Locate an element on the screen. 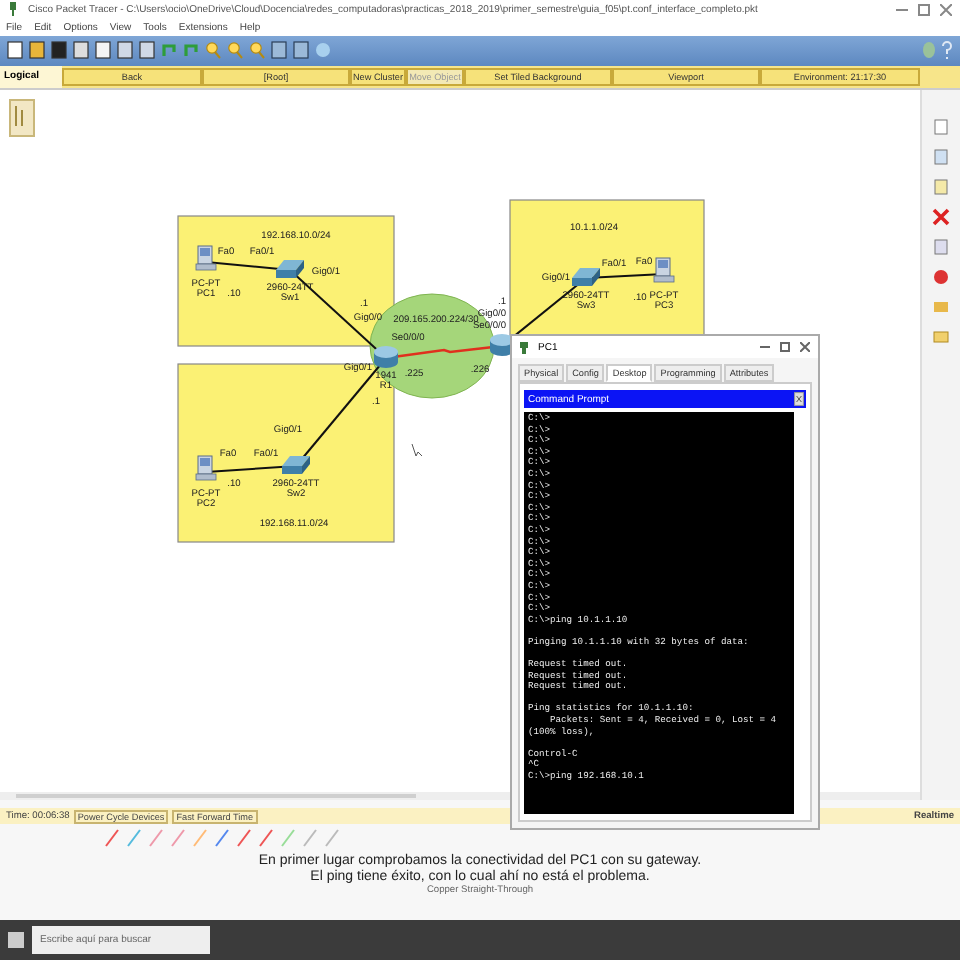 The image size is (960, 960). zoom-in-icon is located at coordinates (213, 50).